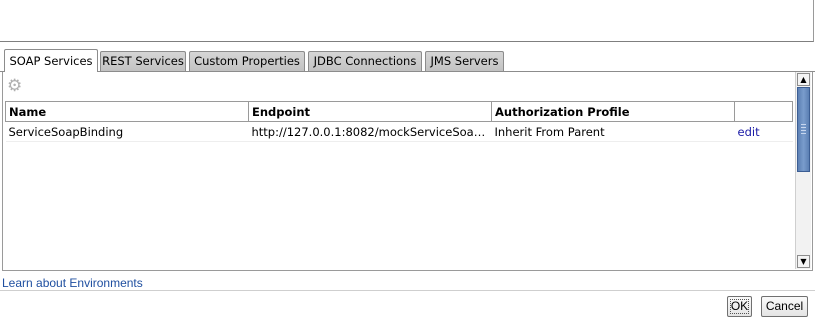 This screenshot has width=815, height=322. I want to click on learn-about-environments-link: Learn about Environments, so click(72, 283).